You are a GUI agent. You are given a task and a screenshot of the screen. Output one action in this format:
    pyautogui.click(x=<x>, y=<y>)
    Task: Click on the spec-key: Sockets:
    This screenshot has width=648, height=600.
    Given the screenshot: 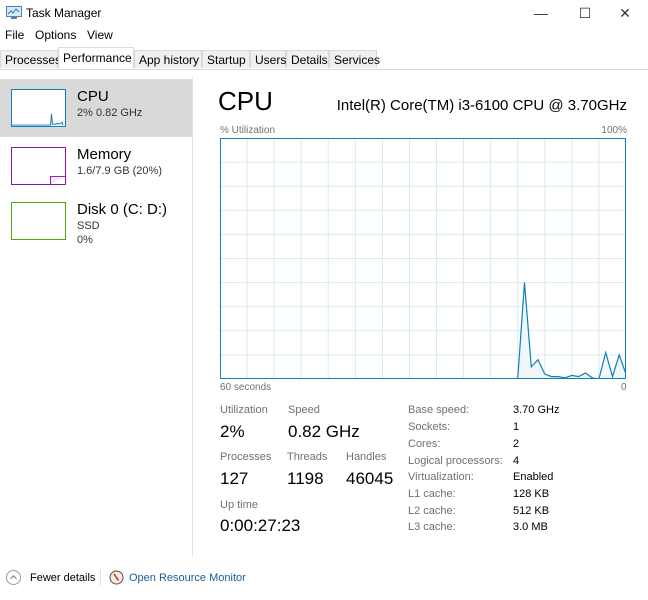 What is the action you would take?
    pyautogui.click(x=429, y=427)
    